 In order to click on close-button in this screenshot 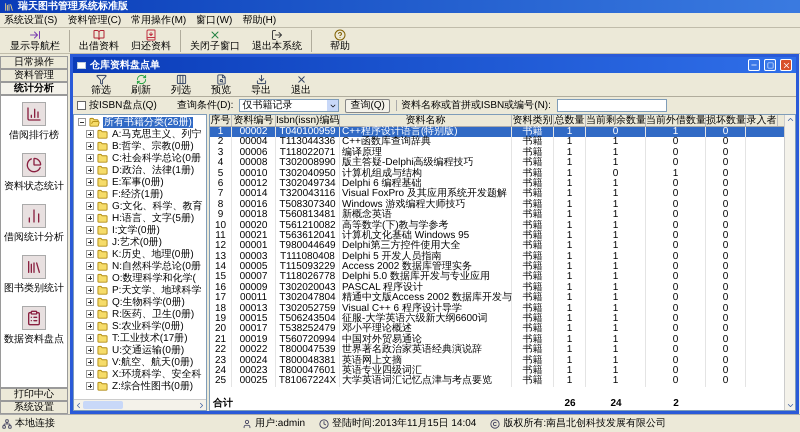, I will do `click(786, 65)`.